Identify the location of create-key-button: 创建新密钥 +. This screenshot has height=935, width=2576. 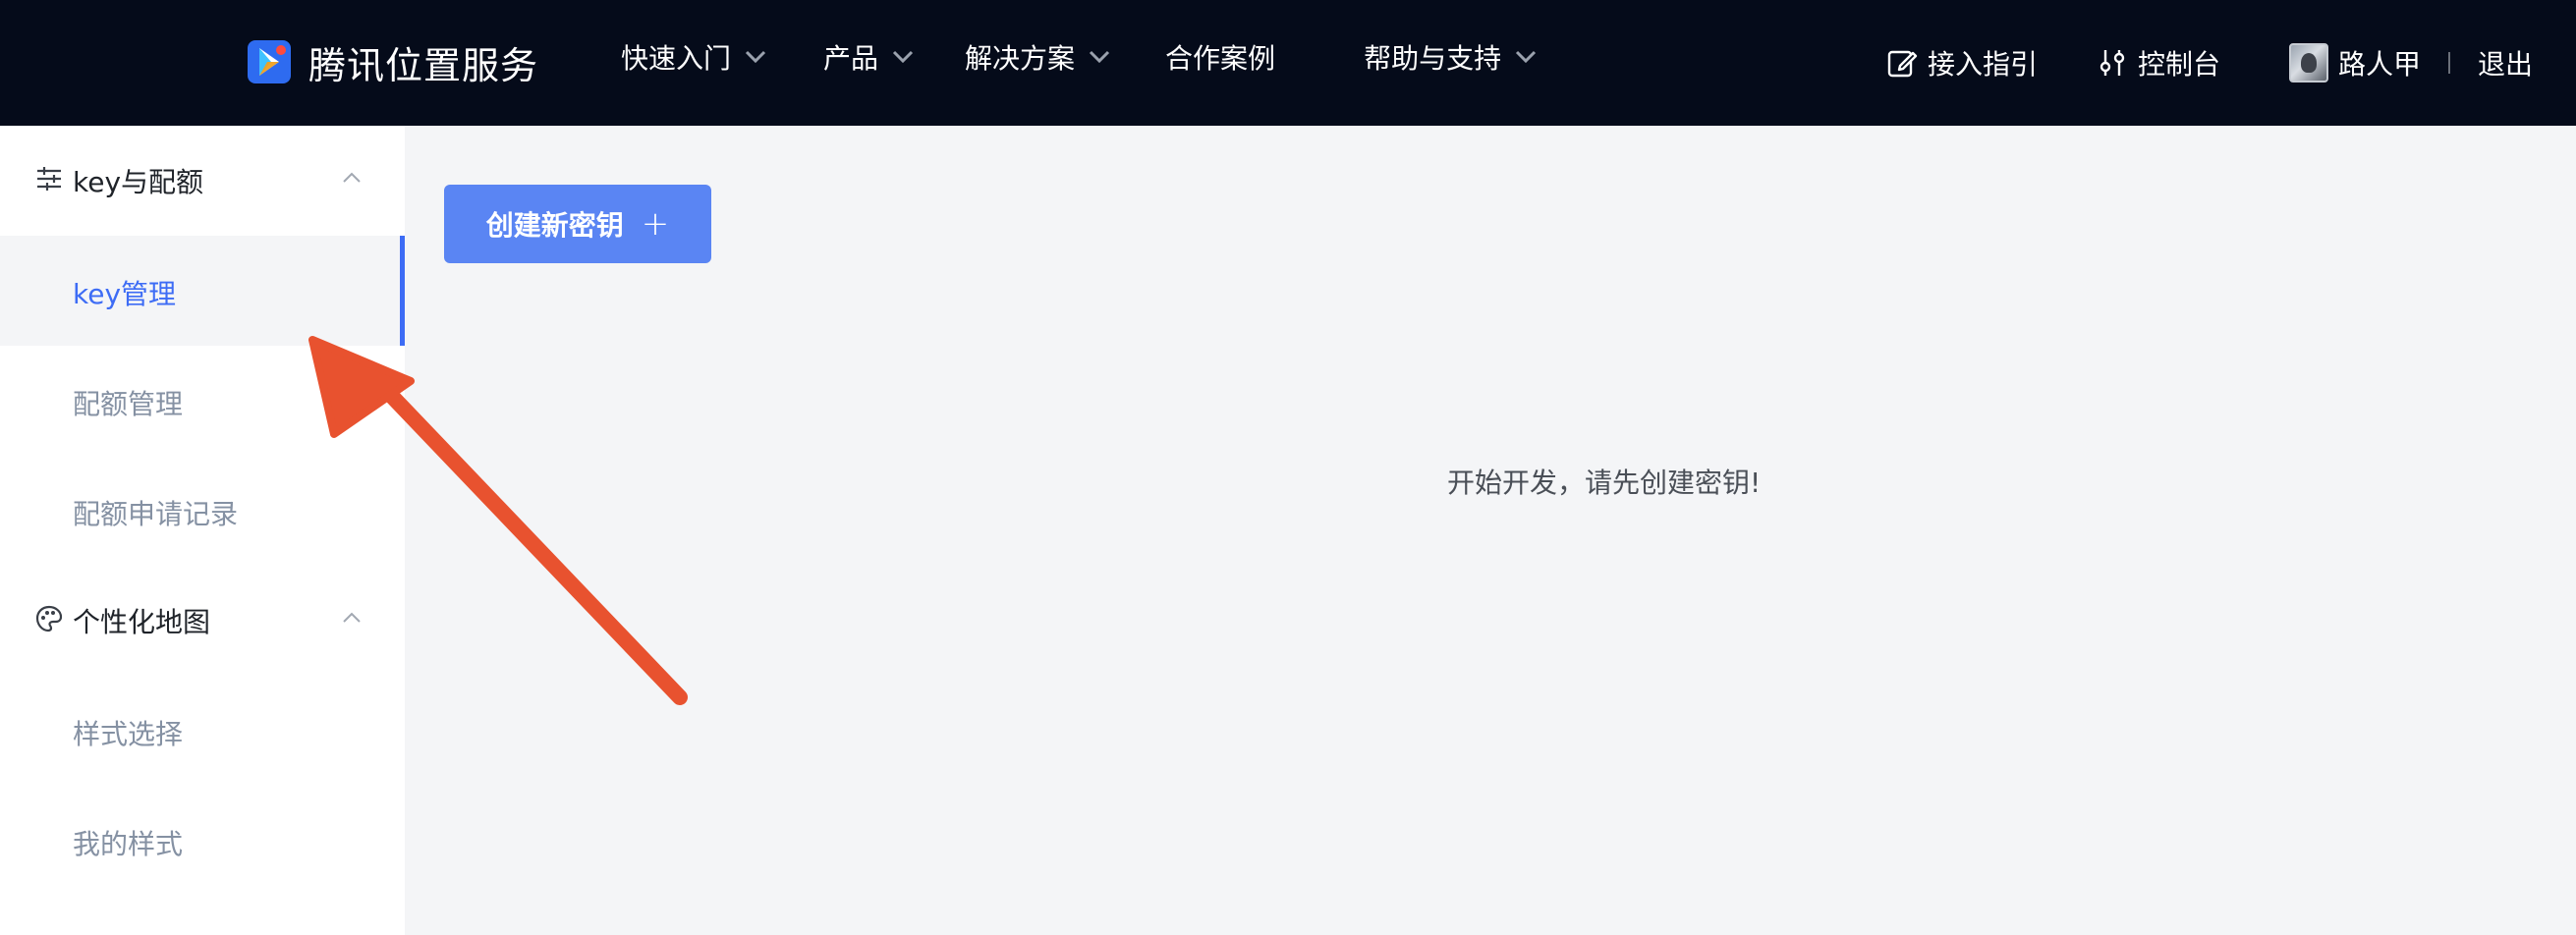
(577, 224).